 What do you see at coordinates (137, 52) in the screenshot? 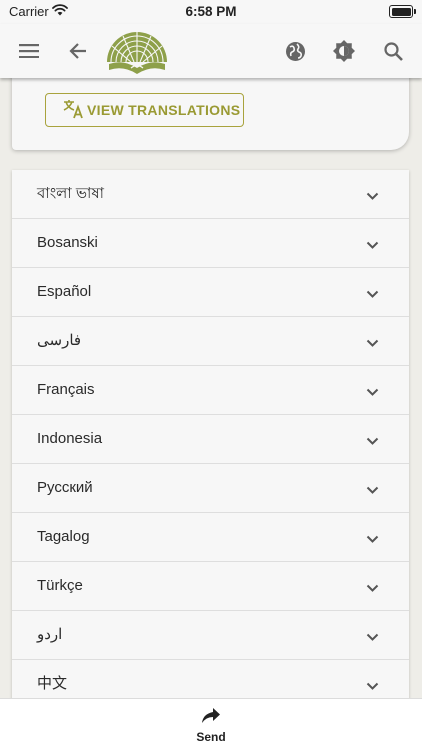
I see `app-logo` at bounding box center [137, 52].